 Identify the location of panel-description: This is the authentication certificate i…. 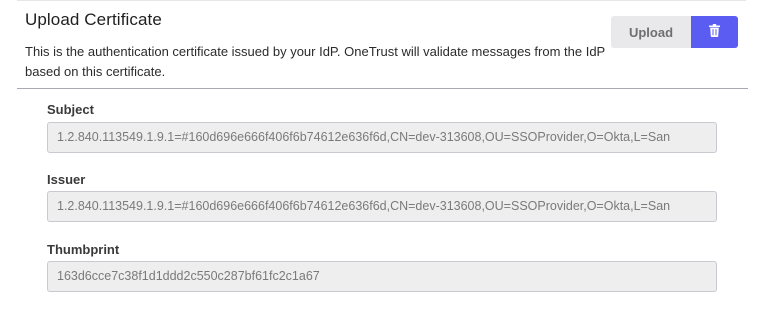
(315, 61).